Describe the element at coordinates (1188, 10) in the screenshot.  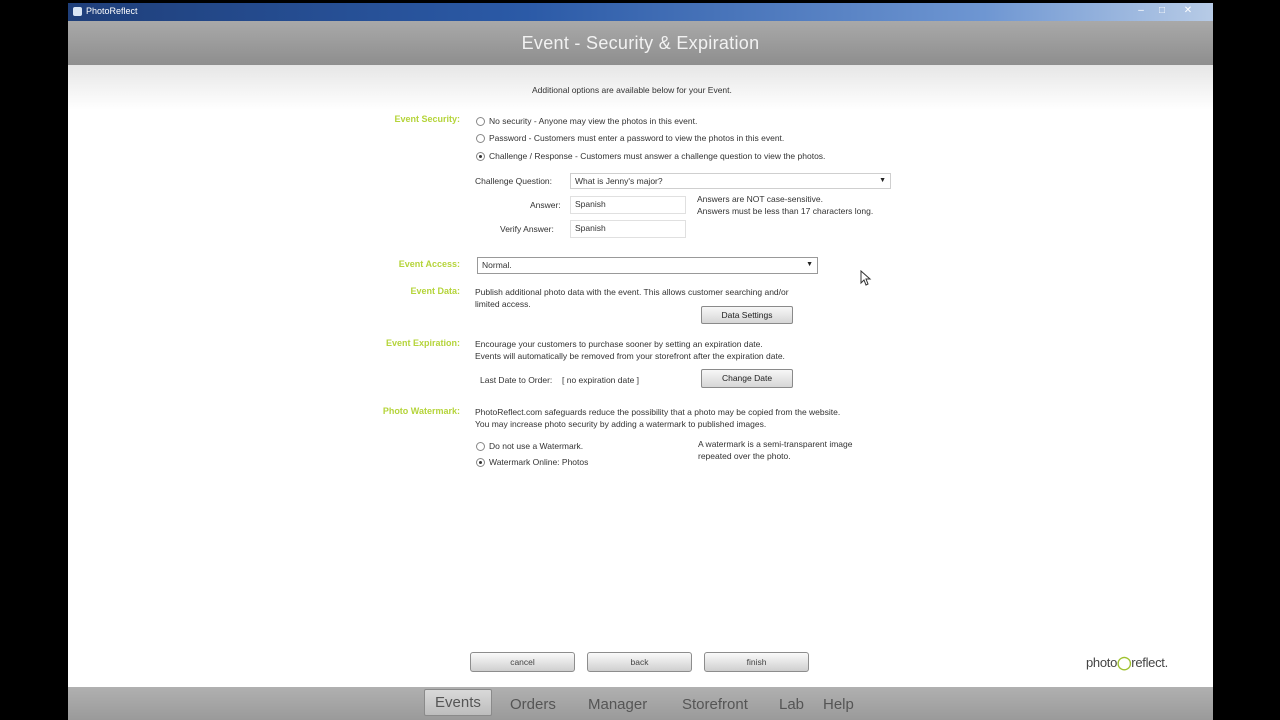
I see `close-icon: ✕` at that location.